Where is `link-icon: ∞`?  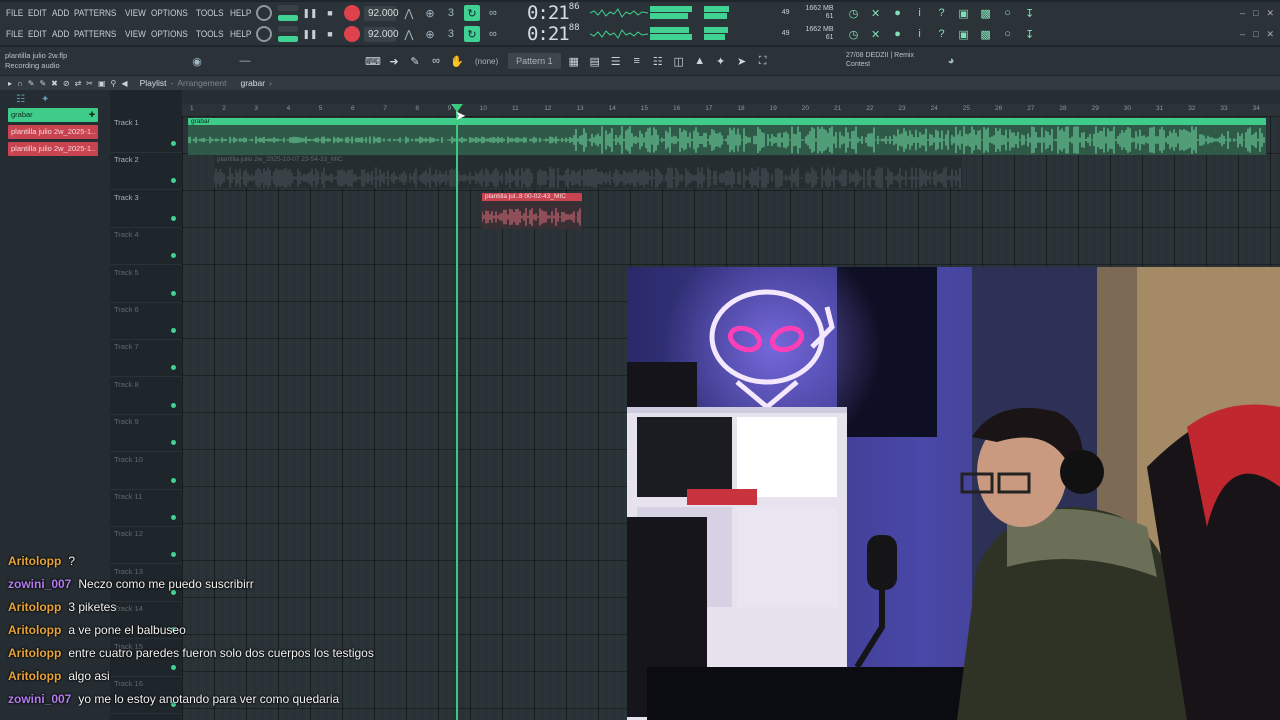
link-icon: ∞ is located at coordinates (436, 61).